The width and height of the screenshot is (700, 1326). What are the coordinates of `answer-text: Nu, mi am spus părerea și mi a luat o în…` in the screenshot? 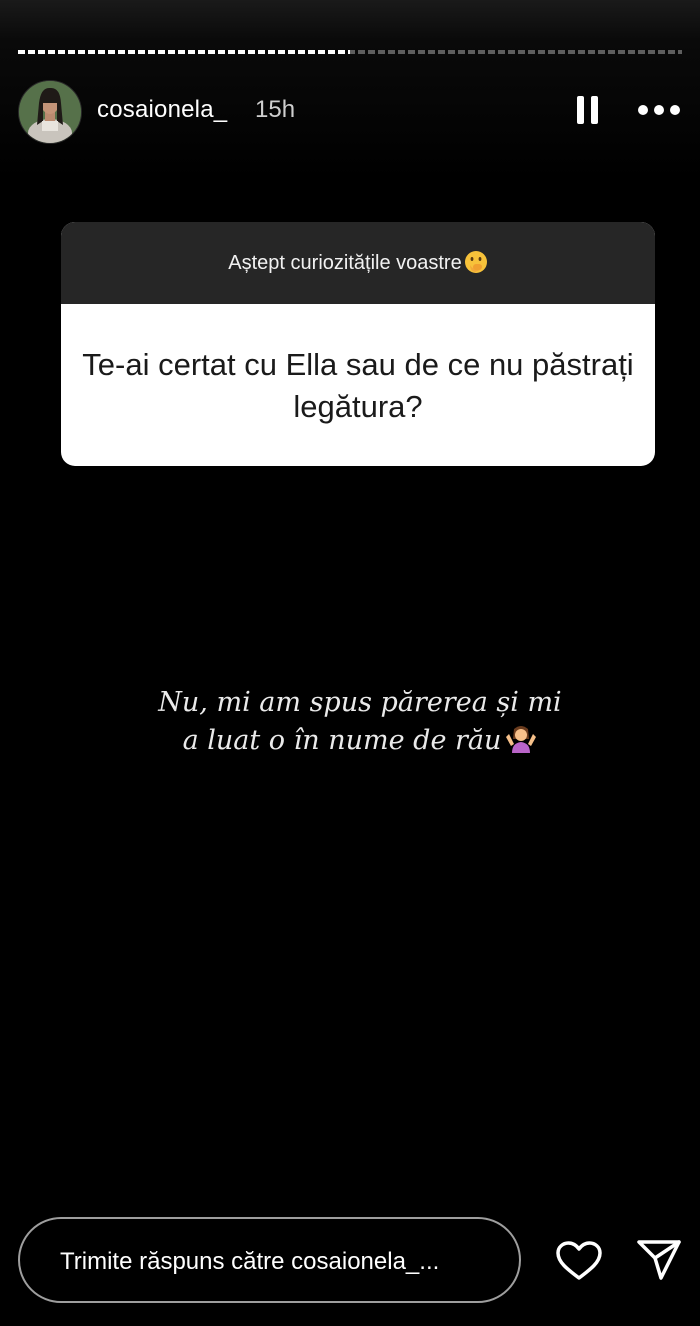 It's located at (360, 722).